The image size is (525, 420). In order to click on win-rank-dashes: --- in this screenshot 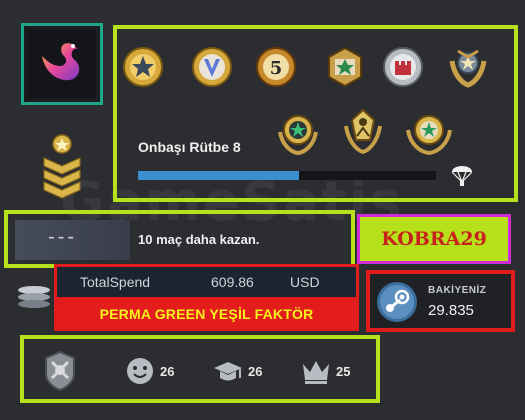, I will do `click(62, 237)`.